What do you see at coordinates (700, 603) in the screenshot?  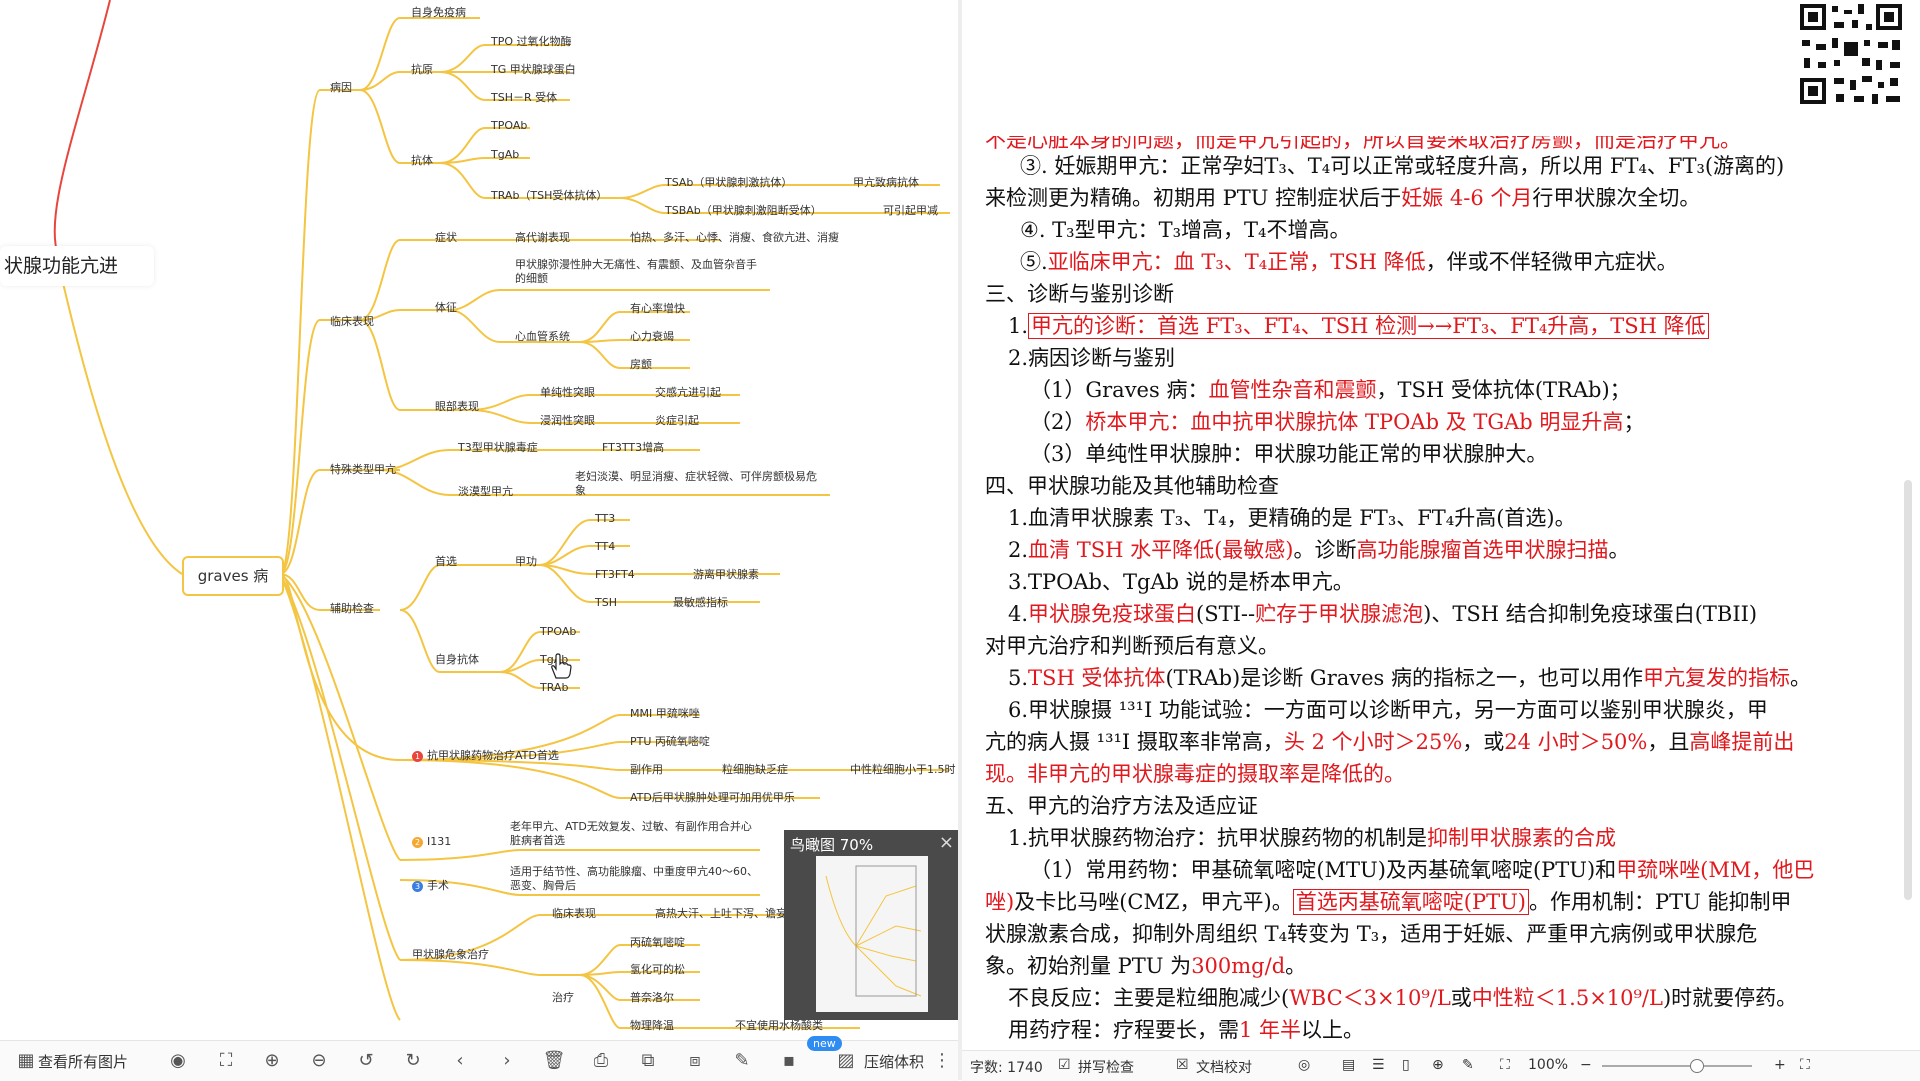 I see `node-tsh-detail: 最敏感指标` at bounding box center [700, 603].